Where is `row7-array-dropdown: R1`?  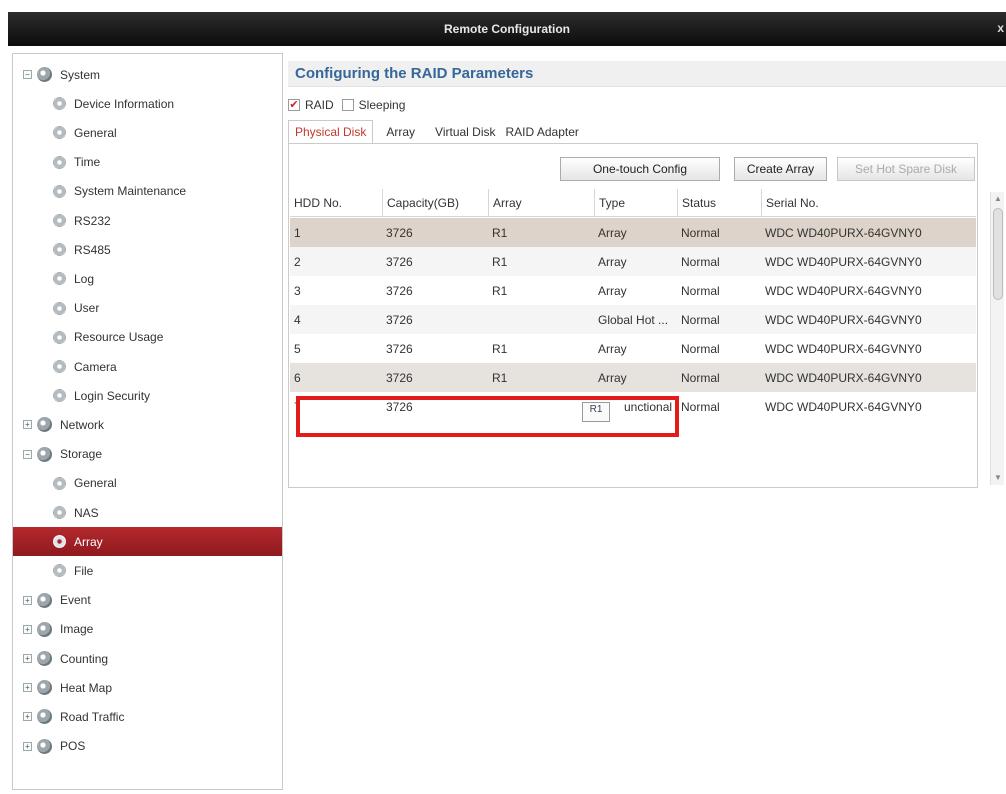 row7-array-dropdown: R1 is located at coordinates (596, 412).